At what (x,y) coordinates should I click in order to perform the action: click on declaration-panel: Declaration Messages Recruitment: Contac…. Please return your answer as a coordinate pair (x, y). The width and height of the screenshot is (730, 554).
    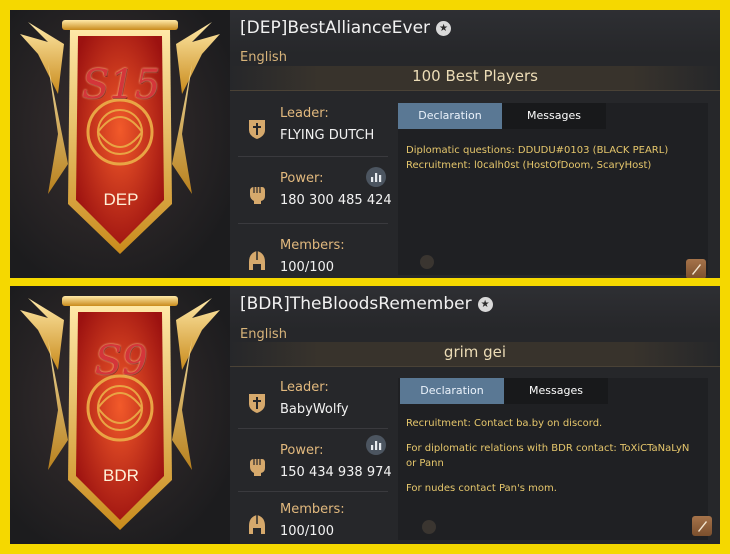
    Looking at the image, I should click on (555, 459).